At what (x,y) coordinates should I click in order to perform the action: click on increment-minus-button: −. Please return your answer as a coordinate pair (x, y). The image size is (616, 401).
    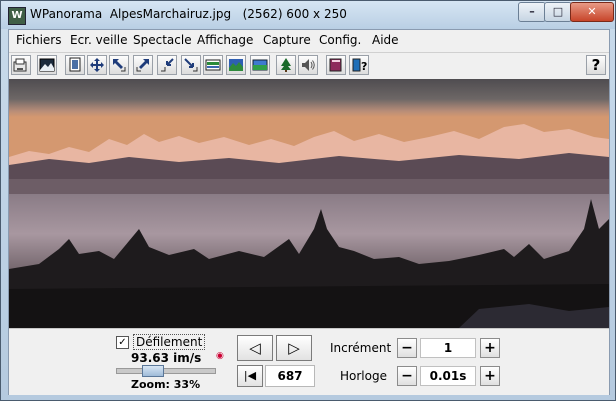
    Looking at the image, I should click on (407, 348).